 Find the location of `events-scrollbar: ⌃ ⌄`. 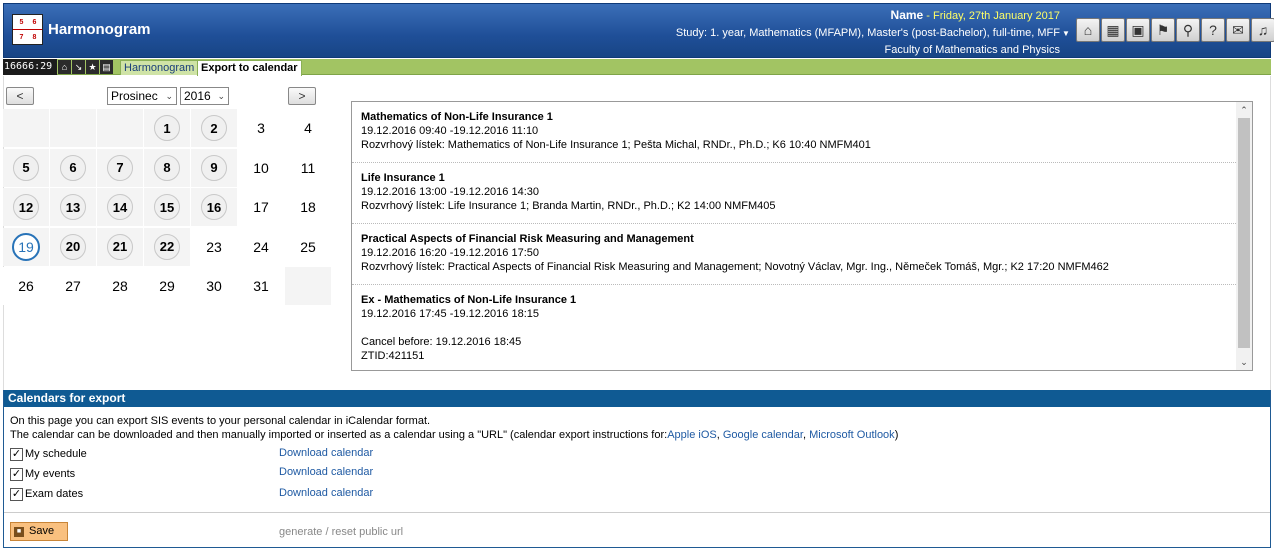

events-scrollbar: ⌃ ⌄ is located at coordinates (1244, 236).